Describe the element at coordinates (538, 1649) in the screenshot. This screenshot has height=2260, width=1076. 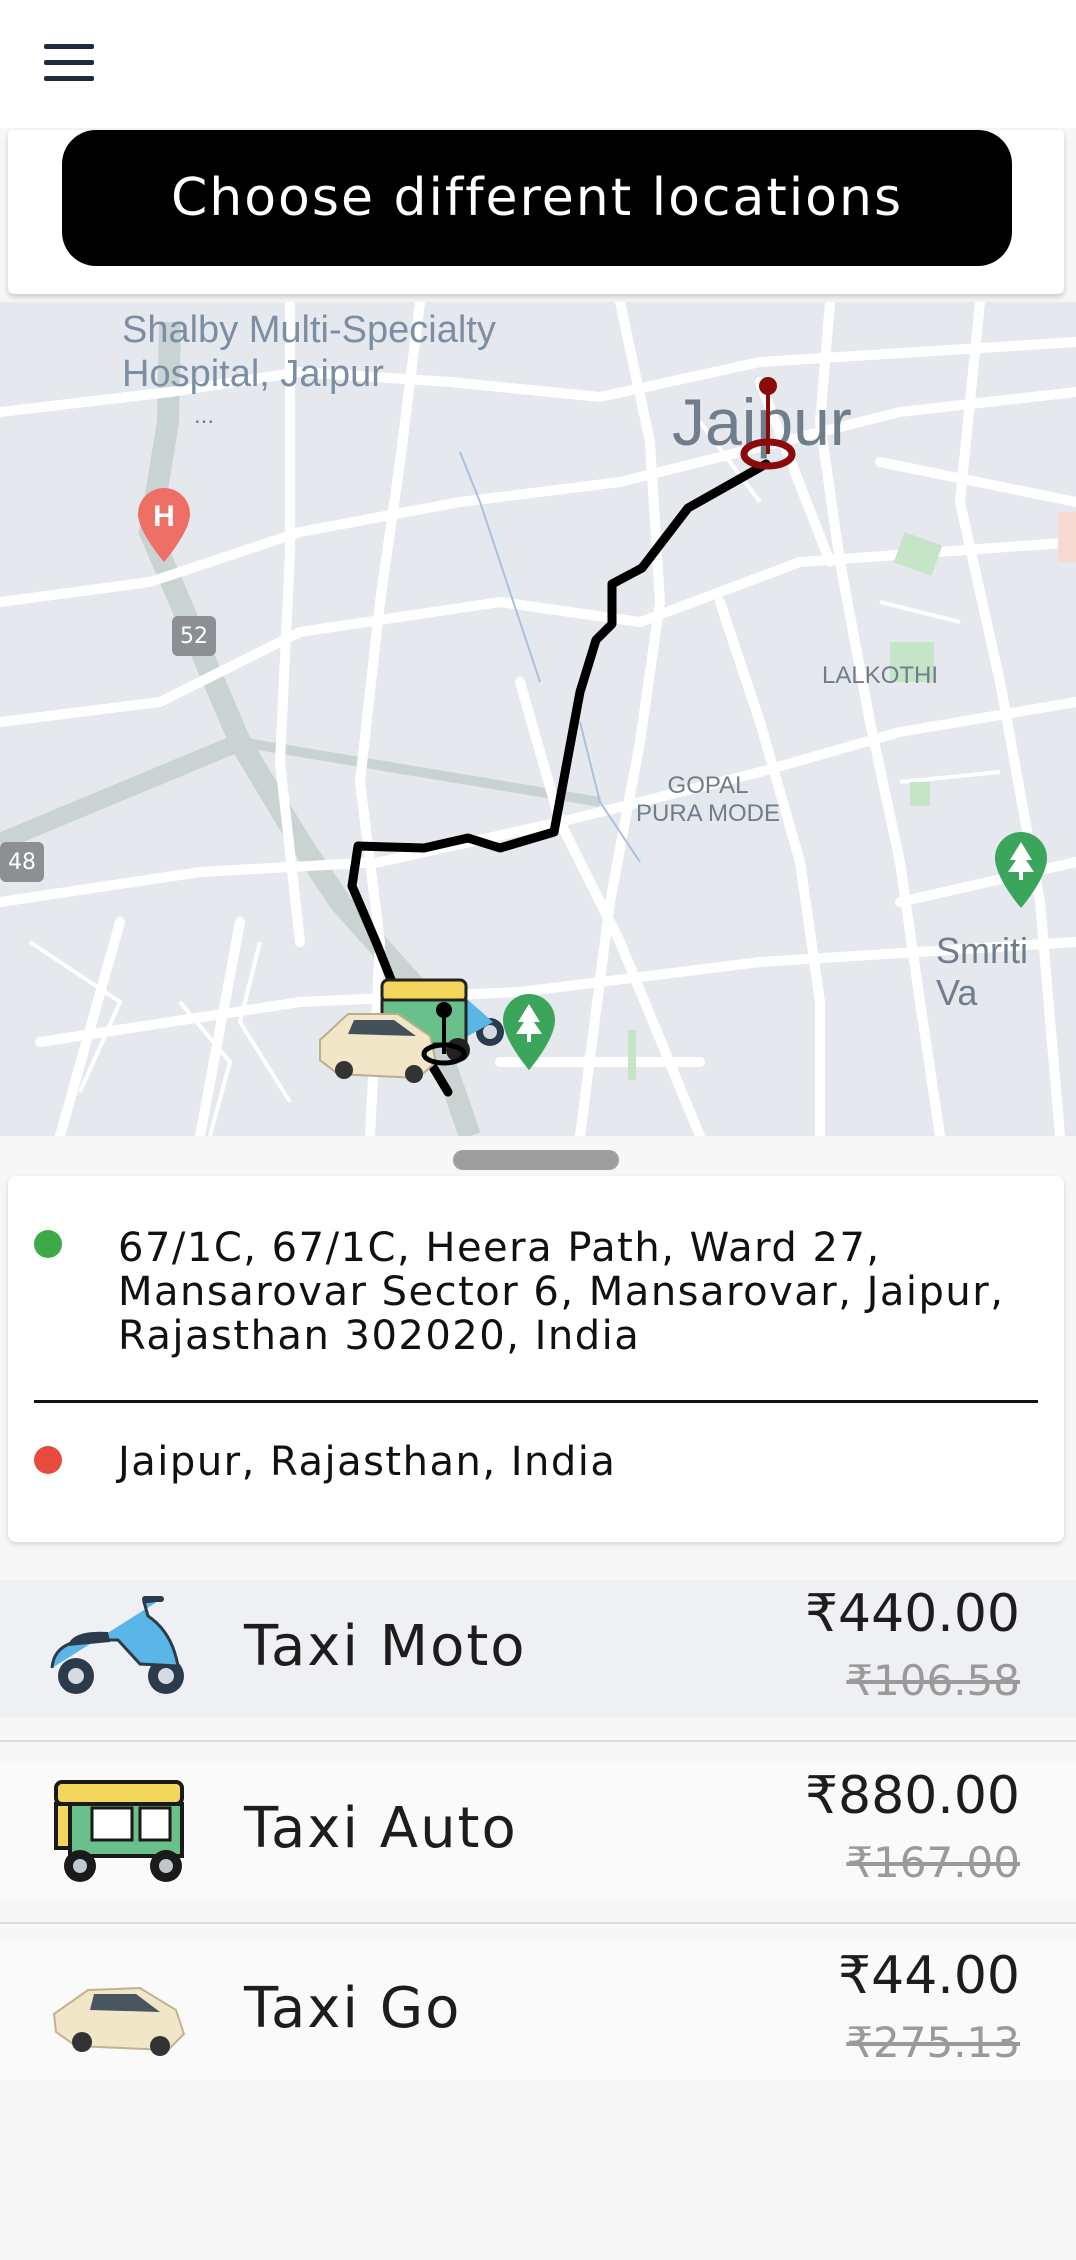
I see `ride-option-taxi-moto: Taxi Moto ₹440.00 ₹106.58` at that location.